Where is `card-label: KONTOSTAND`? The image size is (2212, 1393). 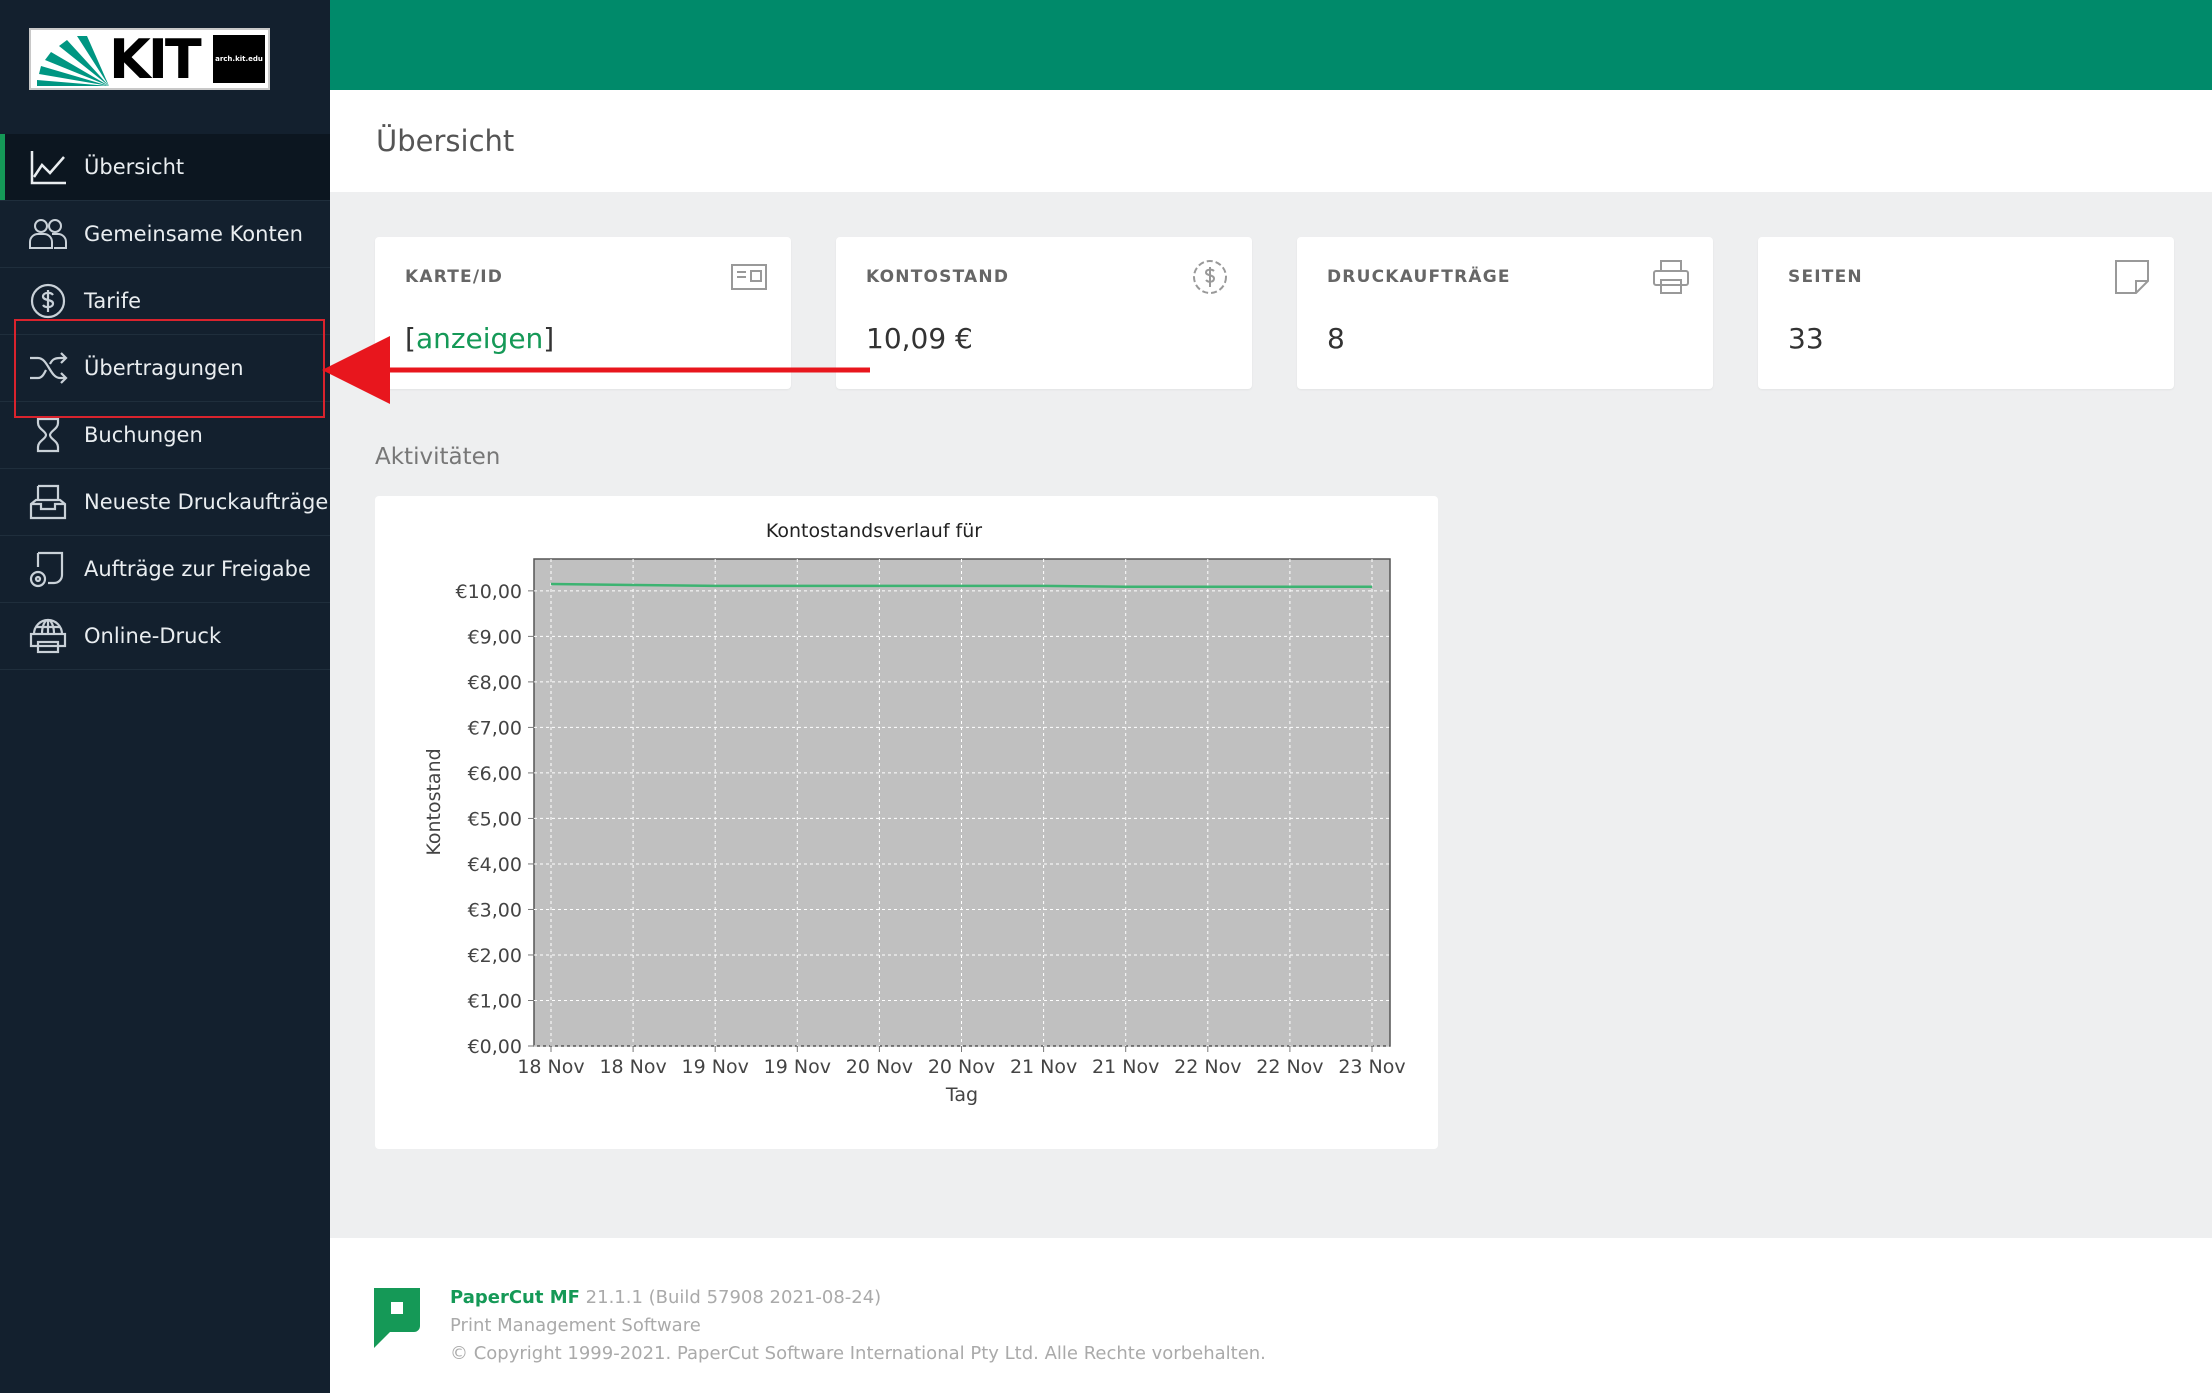 card-label: KONTOSTAND is located at coordinates (938, 277).